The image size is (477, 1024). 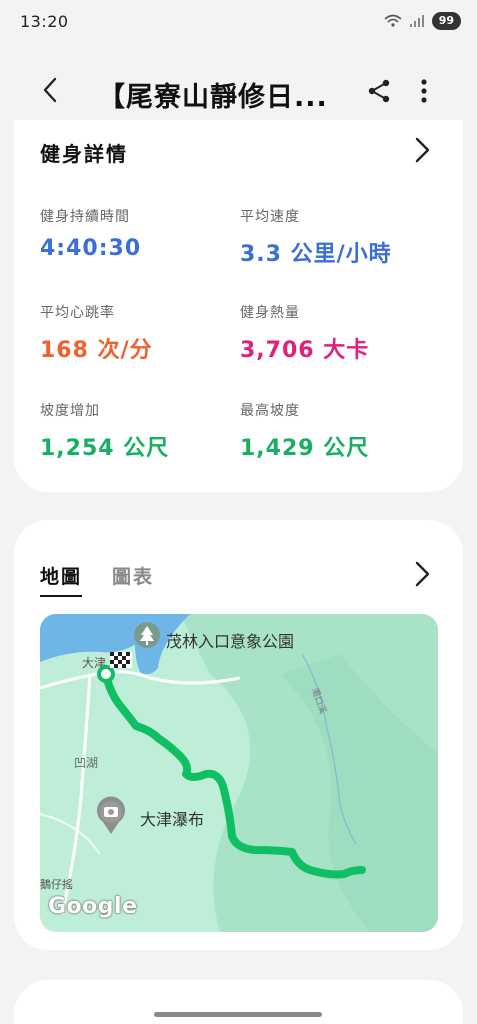 I want to click on metric-duration: 健身持續時間 4:40:30, so click(x=90, y=233).